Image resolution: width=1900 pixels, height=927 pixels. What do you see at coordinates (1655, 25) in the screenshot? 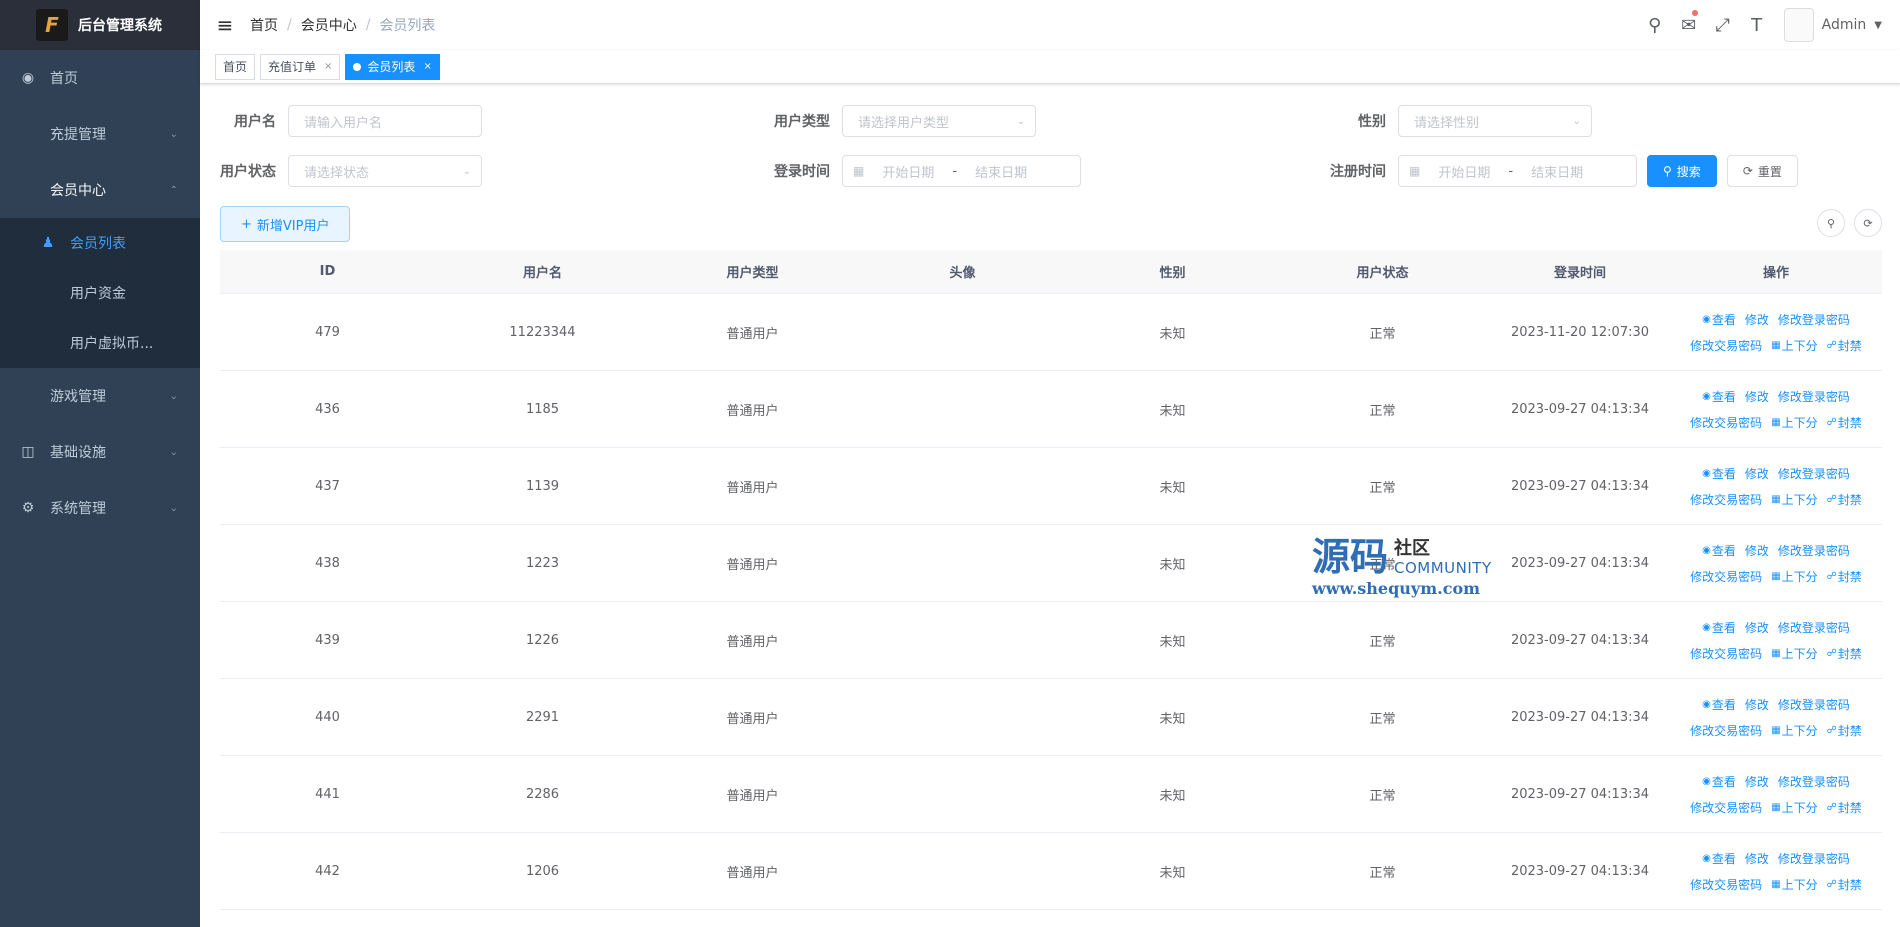
I see `search-icon: ⚲` at bounding box center [1655, 25].